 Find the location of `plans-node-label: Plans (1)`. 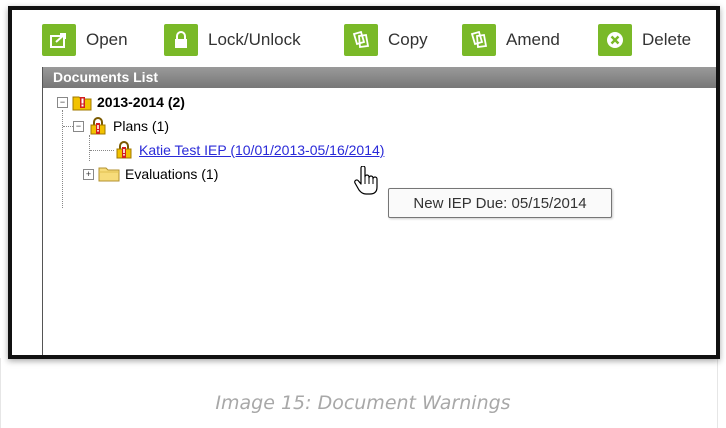

plans-node-label: Plans (1) is located at coordinates (141, 126).